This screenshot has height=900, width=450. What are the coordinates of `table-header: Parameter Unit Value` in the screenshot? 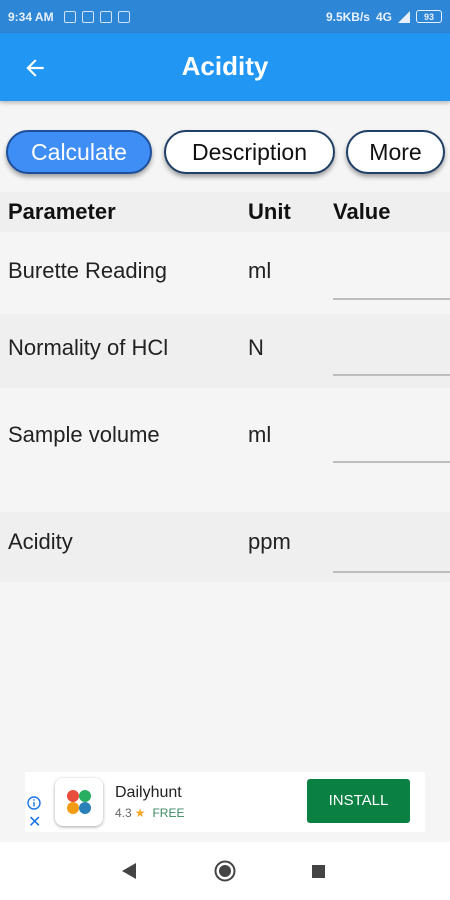 It's located at (225, 212).